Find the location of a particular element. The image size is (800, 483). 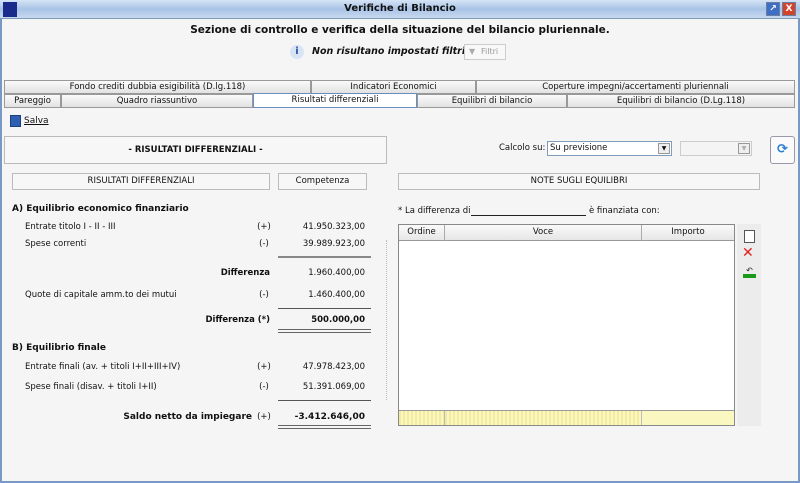

tab-indicatori-economici: Indicatori Economici is located at coordinates (393, 87).